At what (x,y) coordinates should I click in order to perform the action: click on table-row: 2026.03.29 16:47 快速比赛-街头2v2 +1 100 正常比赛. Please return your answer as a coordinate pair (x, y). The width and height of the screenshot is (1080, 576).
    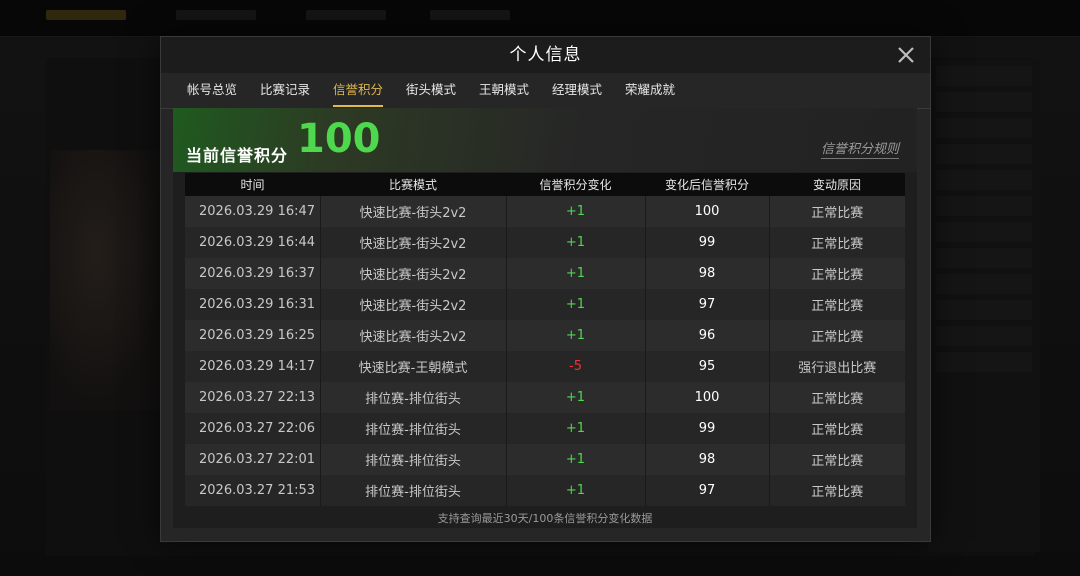
    Looking at the image, I should click on (545, 211).